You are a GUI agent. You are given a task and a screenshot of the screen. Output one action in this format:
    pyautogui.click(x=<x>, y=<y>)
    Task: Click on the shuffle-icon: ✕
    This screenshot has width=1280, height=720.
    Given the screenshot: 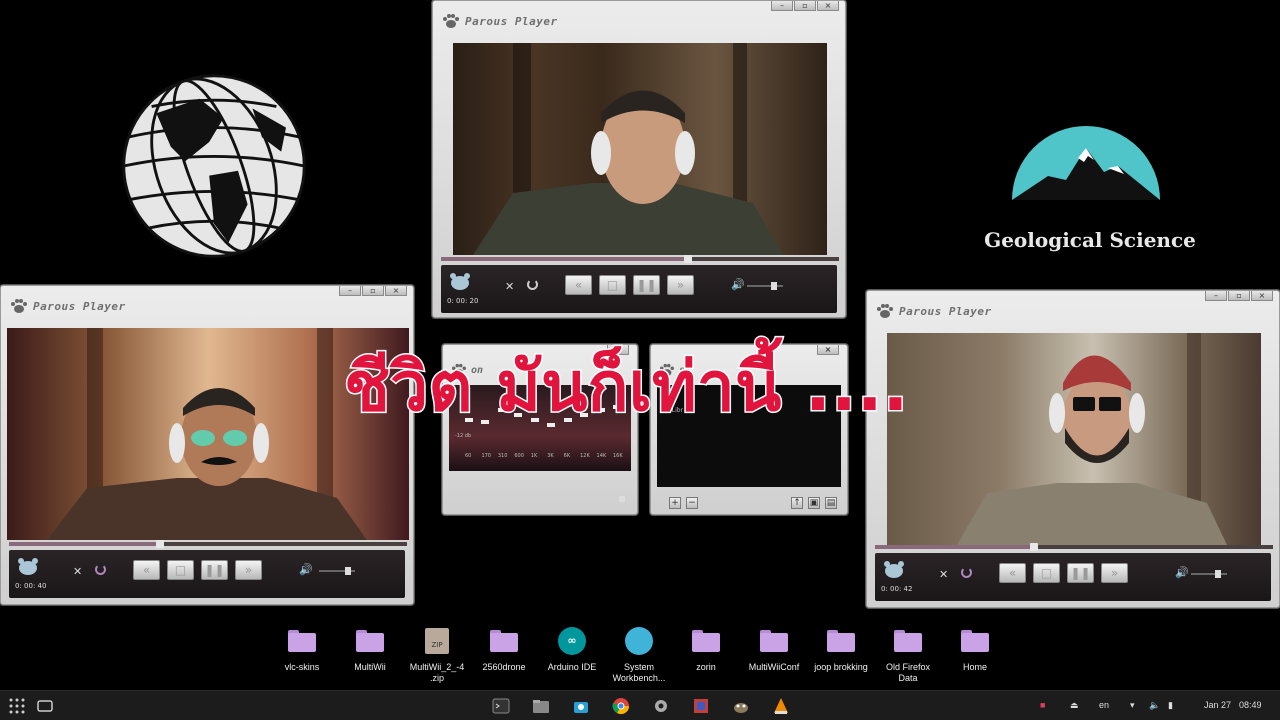 What is the action you would take?
    pyautogui.click(x=77, y=571)
    